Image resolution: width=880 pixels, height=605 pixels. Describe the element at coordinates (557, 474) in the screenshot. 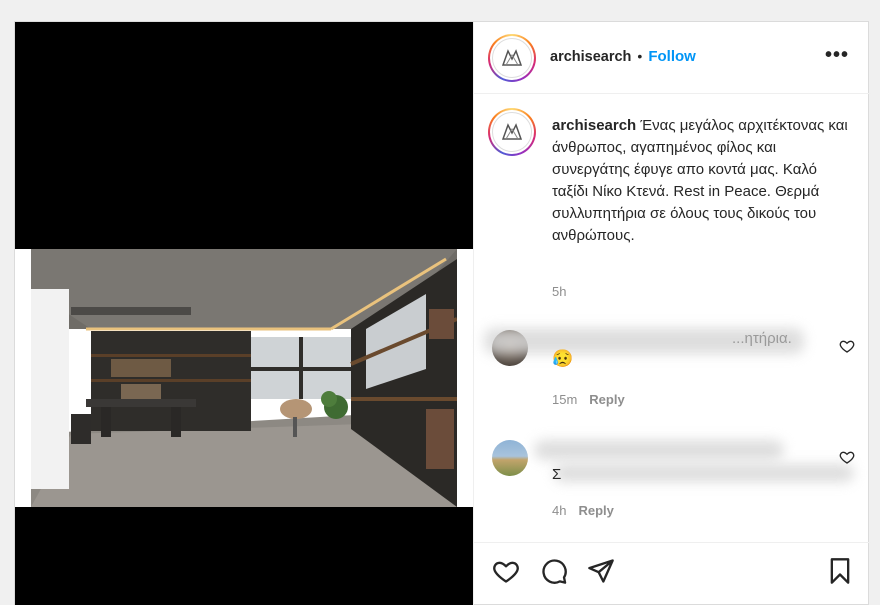

I see `comment-text: Σ` at that location.